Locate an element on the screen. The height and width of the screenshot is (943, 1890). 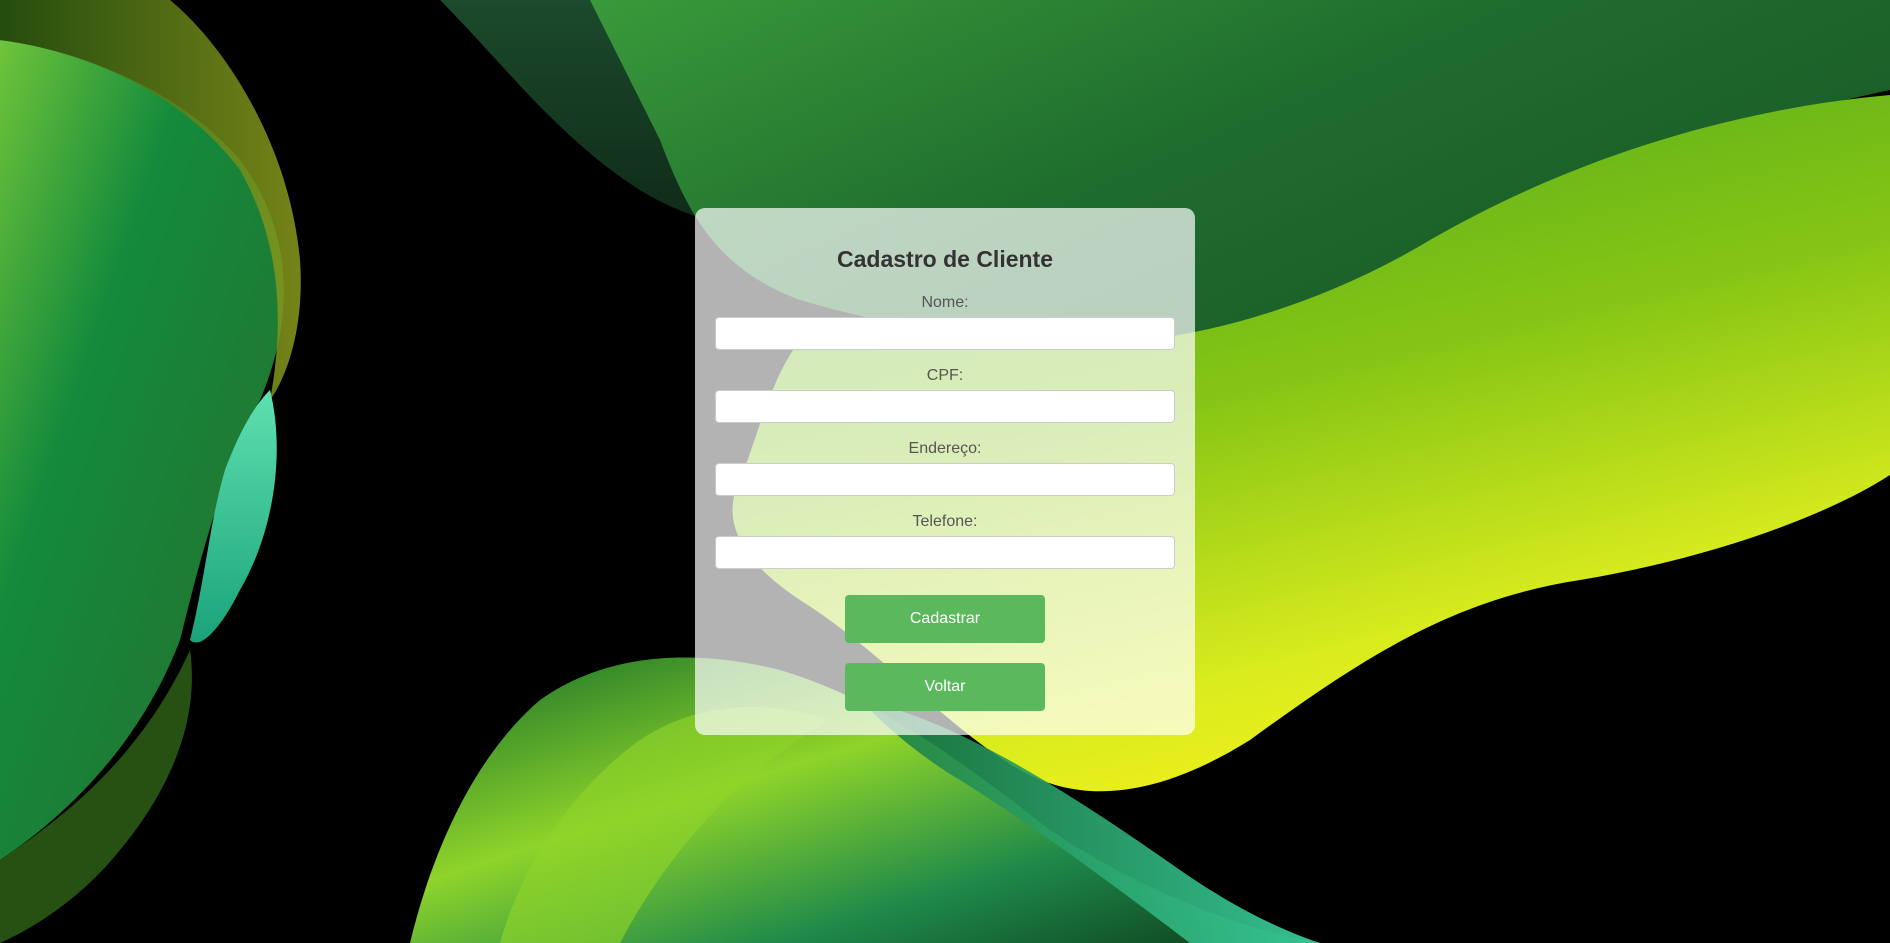
endereco-label: Endereço: is located at coordinates (945, 448).